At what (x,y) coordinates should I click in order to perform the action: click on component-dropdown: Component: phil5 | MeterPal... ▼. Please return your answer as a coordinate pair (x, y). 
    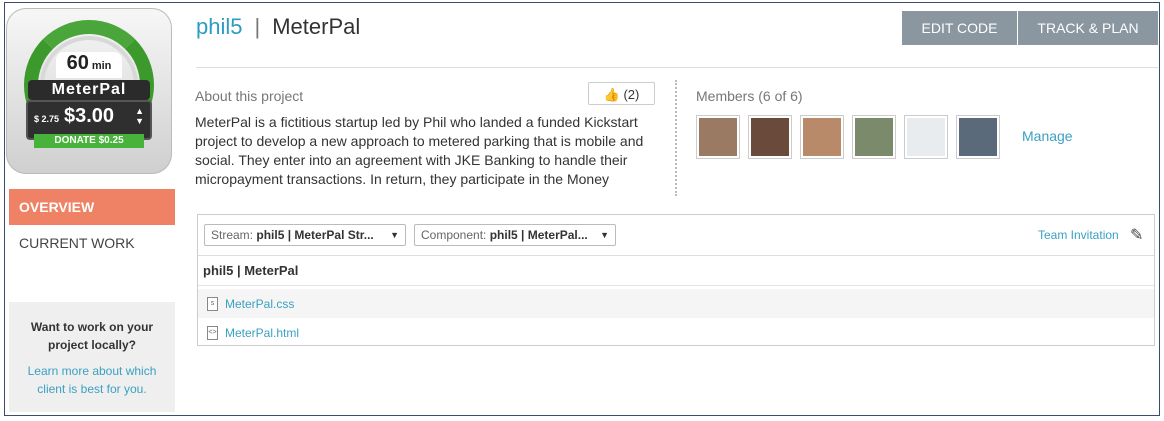
    Looking at the image, I should click on (515, 235).